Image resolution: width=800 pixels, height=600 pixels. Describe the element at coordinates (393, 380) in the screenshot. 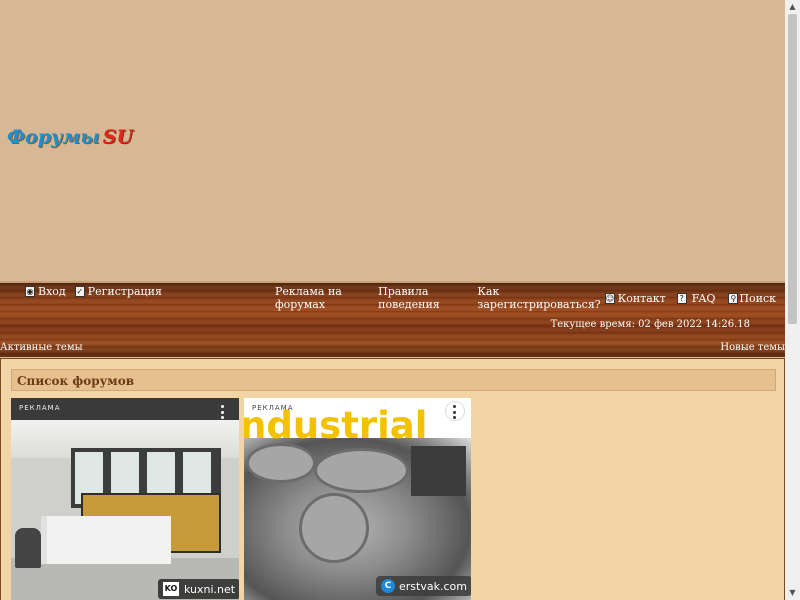

I see `forum-list-header: Список форумов` at that location.